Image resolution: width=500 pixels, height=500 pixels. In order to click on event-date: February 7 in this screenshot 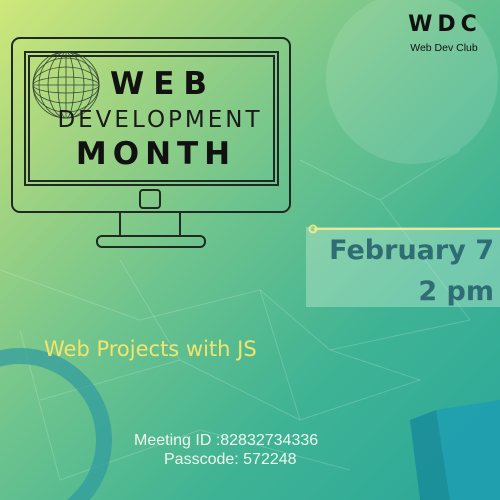, I will do `click(411, 250)`.